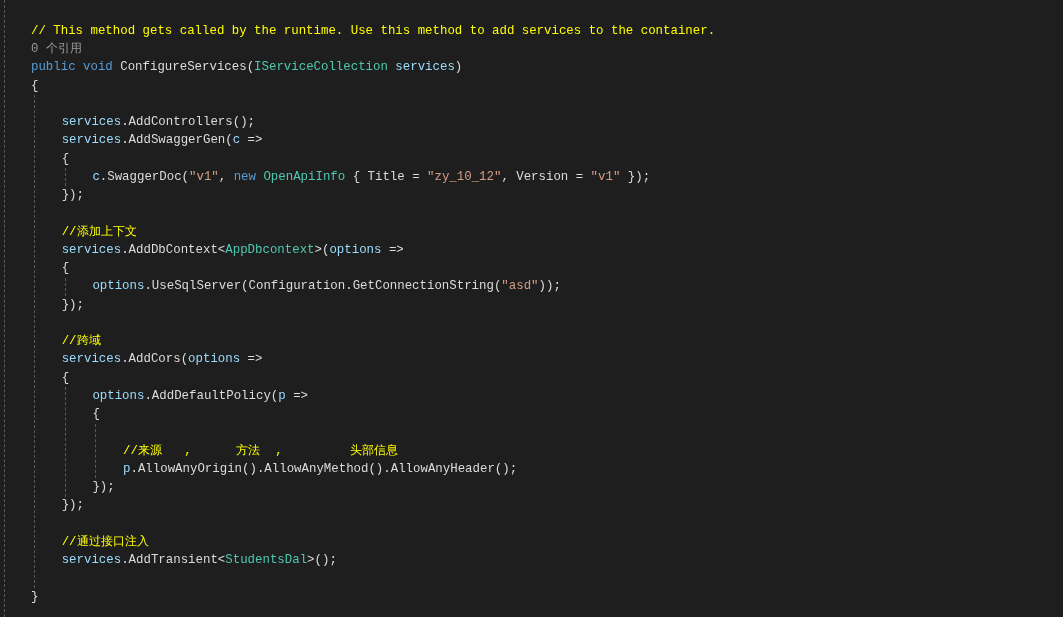 This screenshot has height=617, width=1063. I want to click on code-line: services.AddControllers();, so click(158, 123).